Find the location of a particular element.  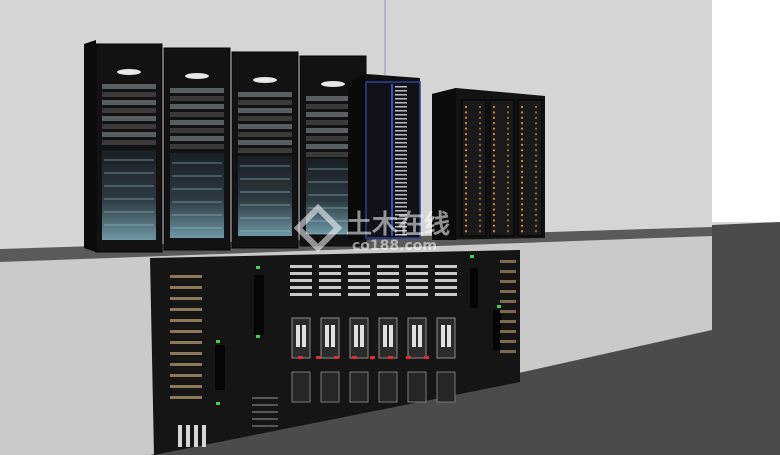

right-plane is located at coordinates (746, 111).